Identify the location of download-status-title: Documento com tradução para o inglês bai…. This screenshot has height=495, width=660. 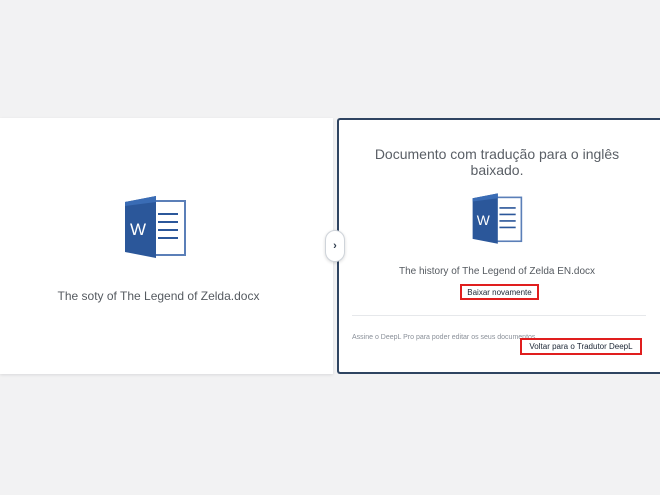
(497, 162).